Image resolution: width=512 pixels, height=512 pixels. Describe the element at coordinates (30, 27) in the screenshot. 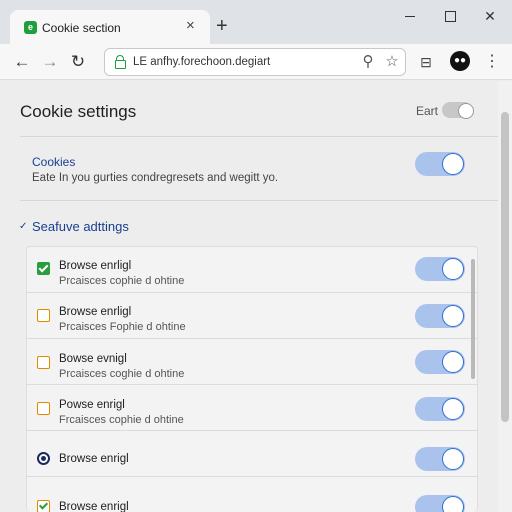

I see `site-favicon-icon: e` at that location.